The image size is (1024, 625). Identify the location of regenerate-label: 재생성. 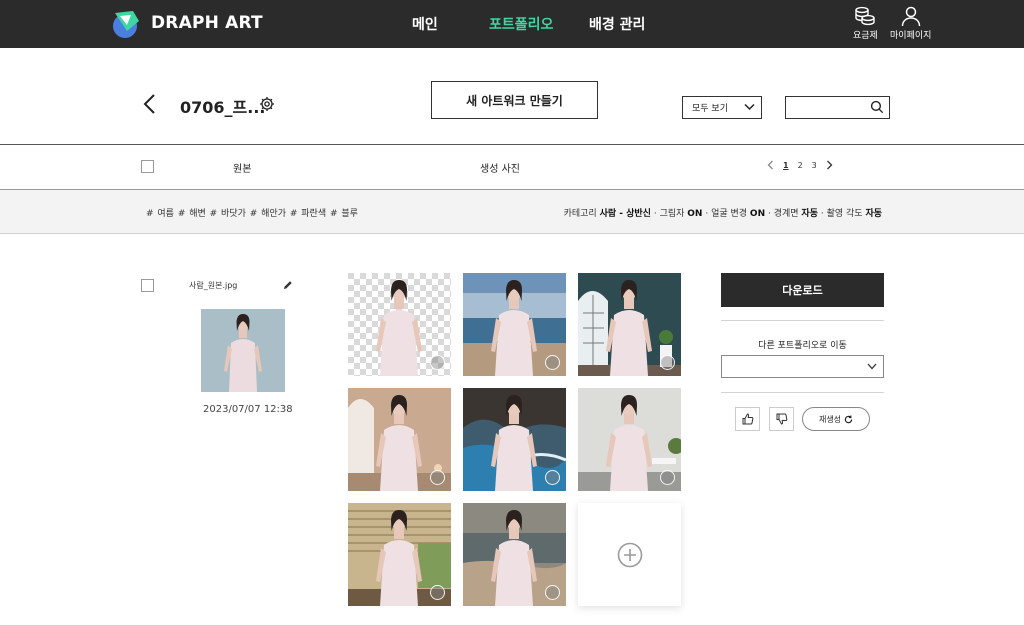
(830, 419).